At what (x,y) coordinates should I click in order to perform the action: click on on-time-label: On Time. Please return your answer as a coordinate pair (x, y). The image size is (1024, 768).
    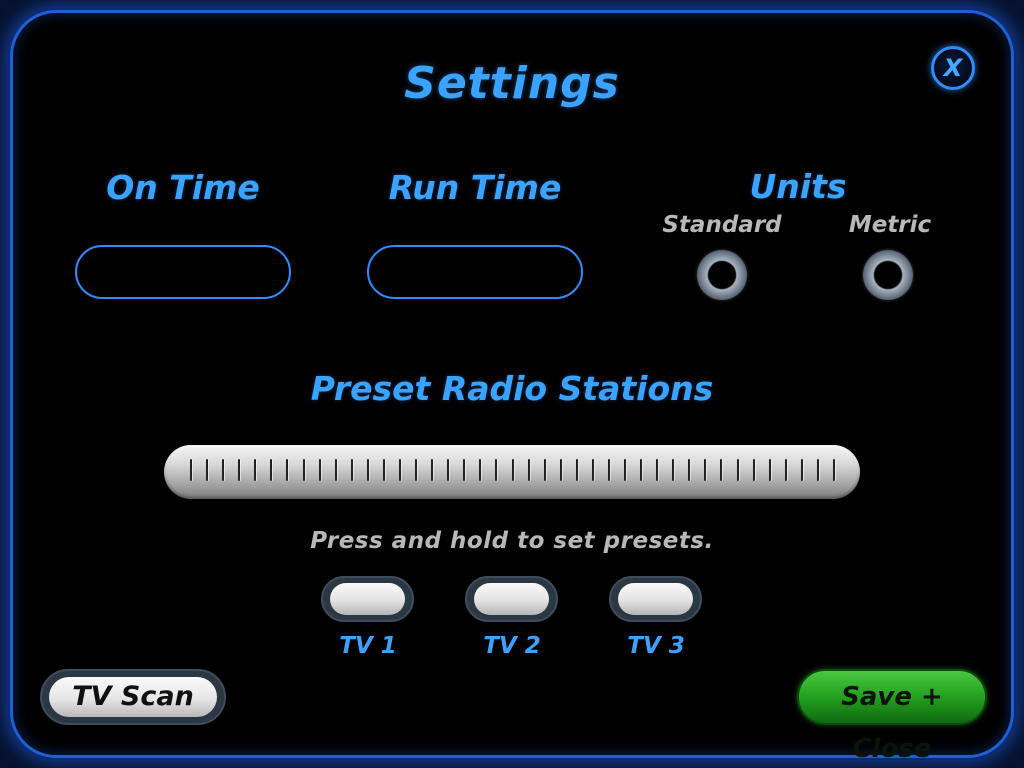
    Looking at the image, I should click on (183, 187).